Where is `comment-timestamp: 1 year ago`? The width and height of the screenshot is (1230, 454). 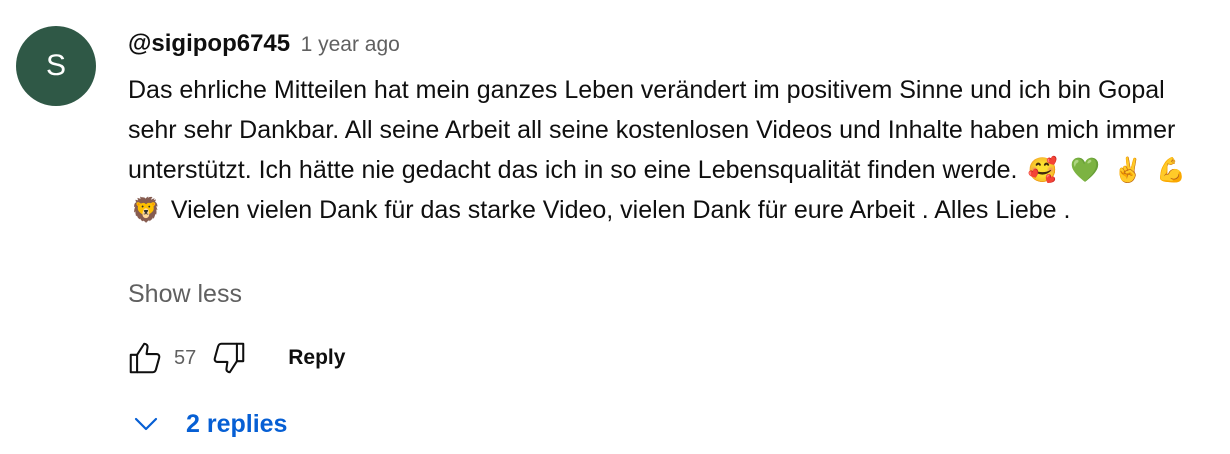 comment-timestamp: 1 year ago is located at coordinates (350, 44).